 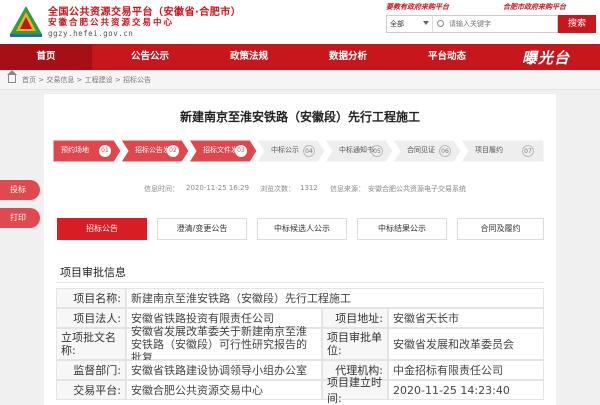 What do you see at coordinates (241, 151) in the screenshot?
I see `step-number: 03` at bounding box center [241, 151].